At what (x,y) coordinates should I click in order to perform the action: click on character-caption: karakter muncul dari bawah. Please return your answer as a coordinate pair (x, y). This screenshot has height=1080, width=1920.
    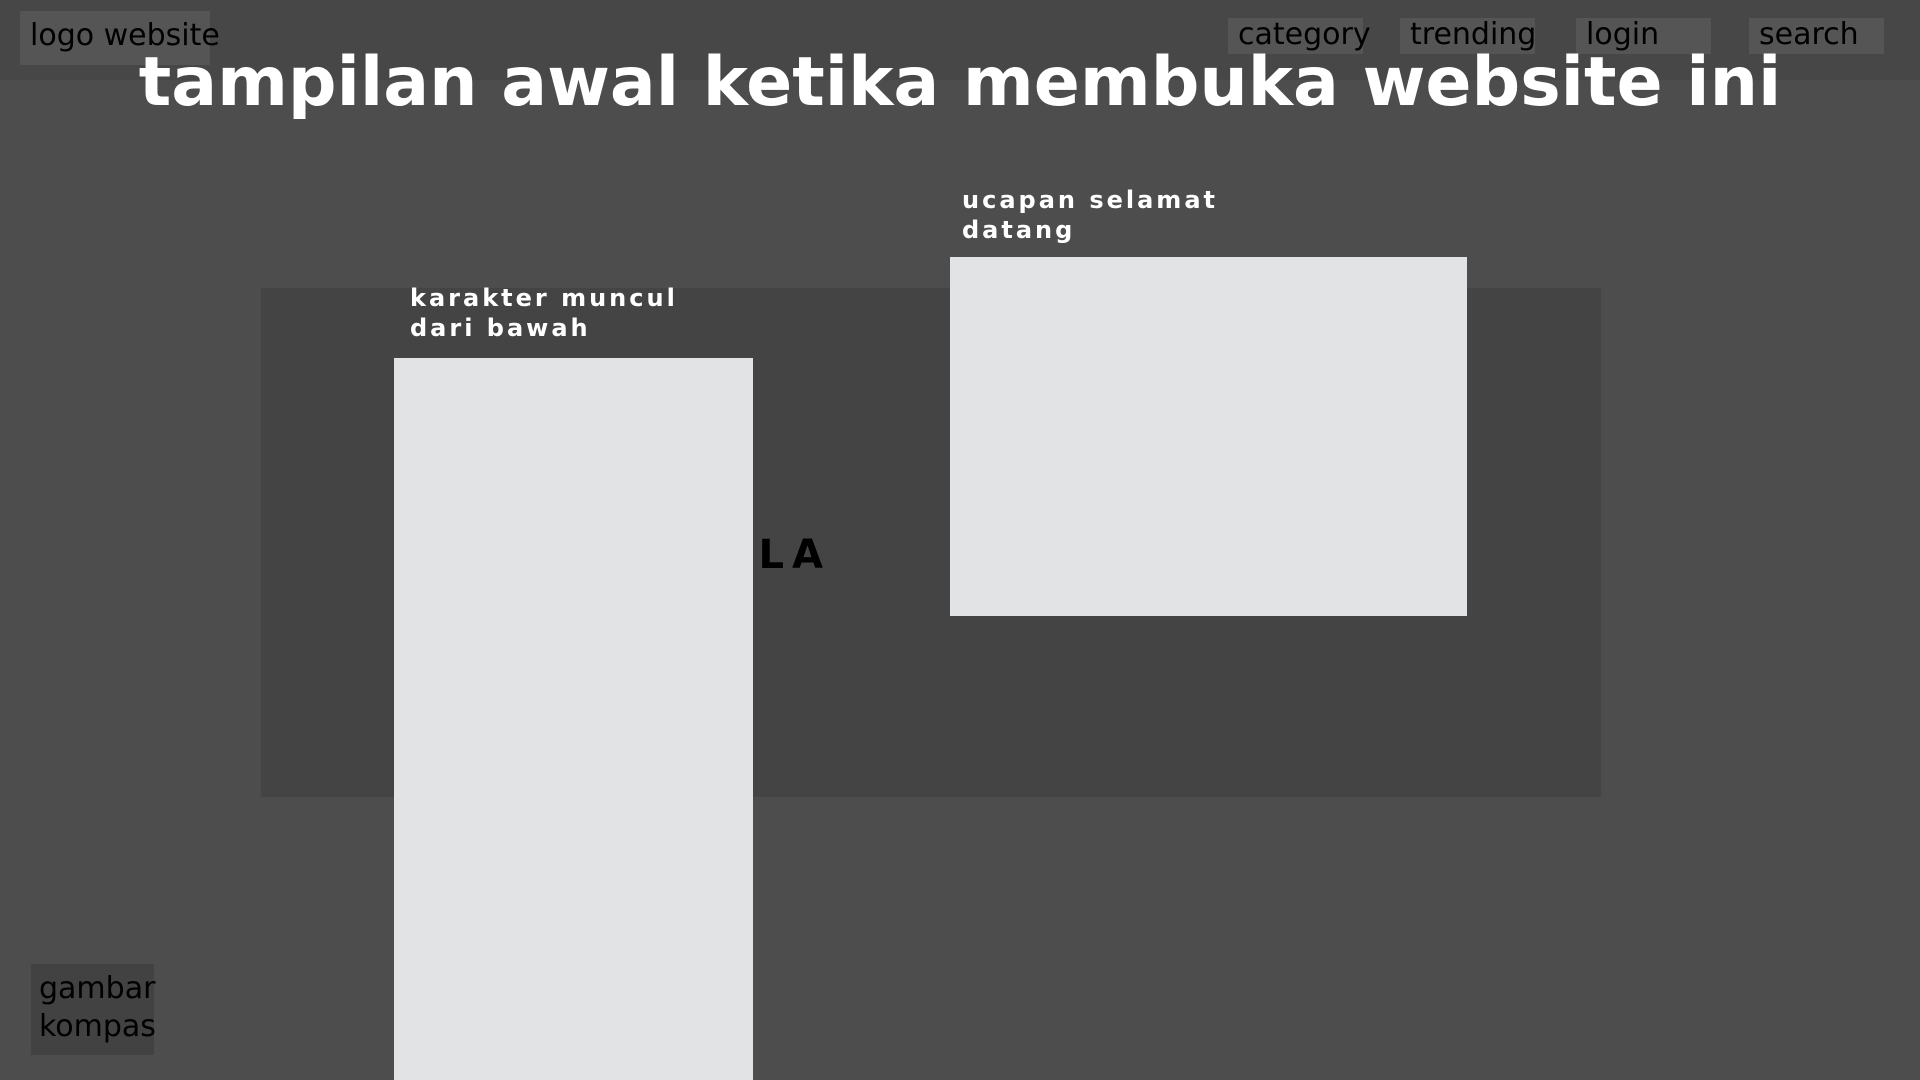
    Looking at the image, I should click on (544, 313).